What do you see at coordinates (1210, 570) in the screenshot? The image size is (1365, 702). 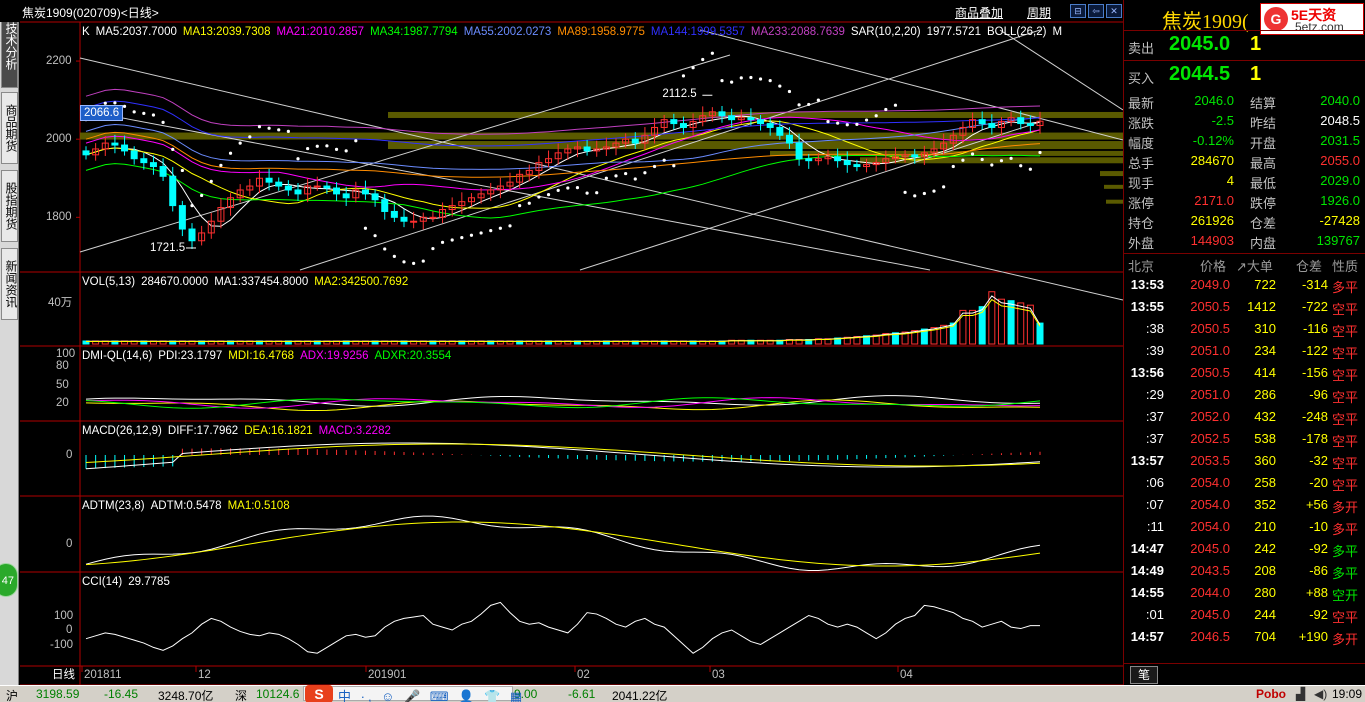 I see `trade-price: 2043.5` at bounding box center [1210, 570].